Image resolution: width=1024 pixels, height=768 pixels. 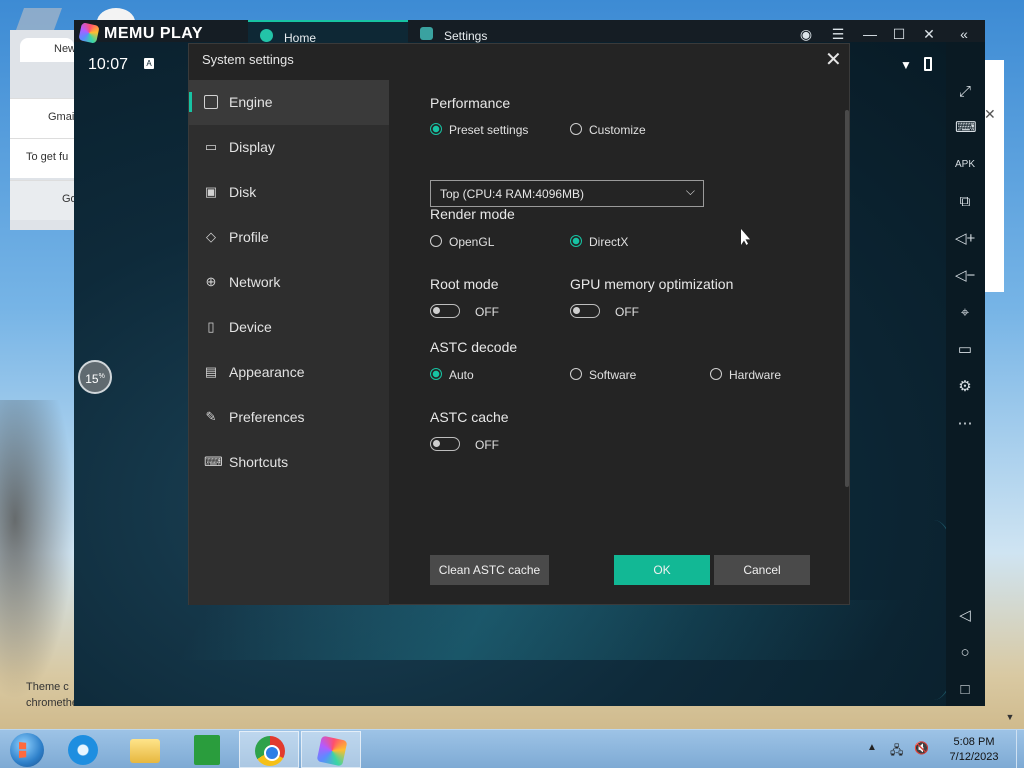 What do you see at coordinates (289, 147) in the screenshot?
I see `nav-display: ▭ Display` at bounding box center [289, 147].